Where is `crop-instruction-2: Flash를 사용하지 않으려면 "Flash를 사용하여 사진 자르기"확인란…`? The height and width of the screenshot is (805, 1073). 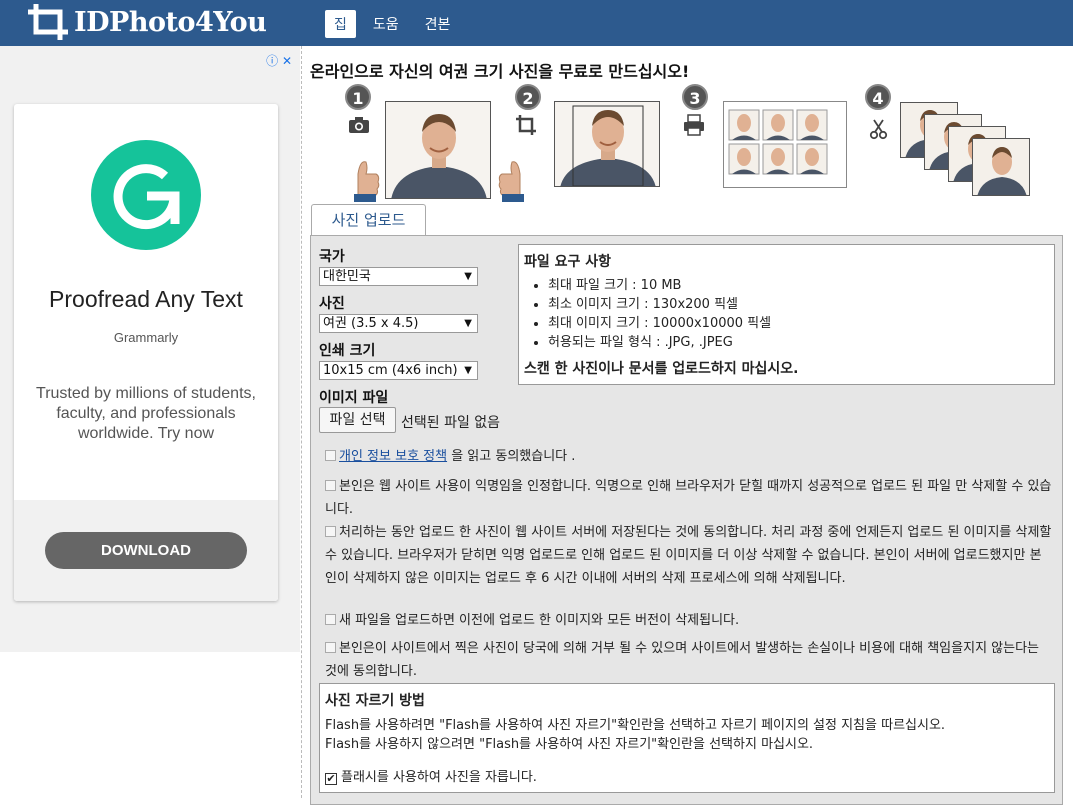 crop-instruction-2: Flash를 사용하지 않으려면 "Flash를 사용하여 사진 자르기"확인란… is located at coordinates (569, 744).